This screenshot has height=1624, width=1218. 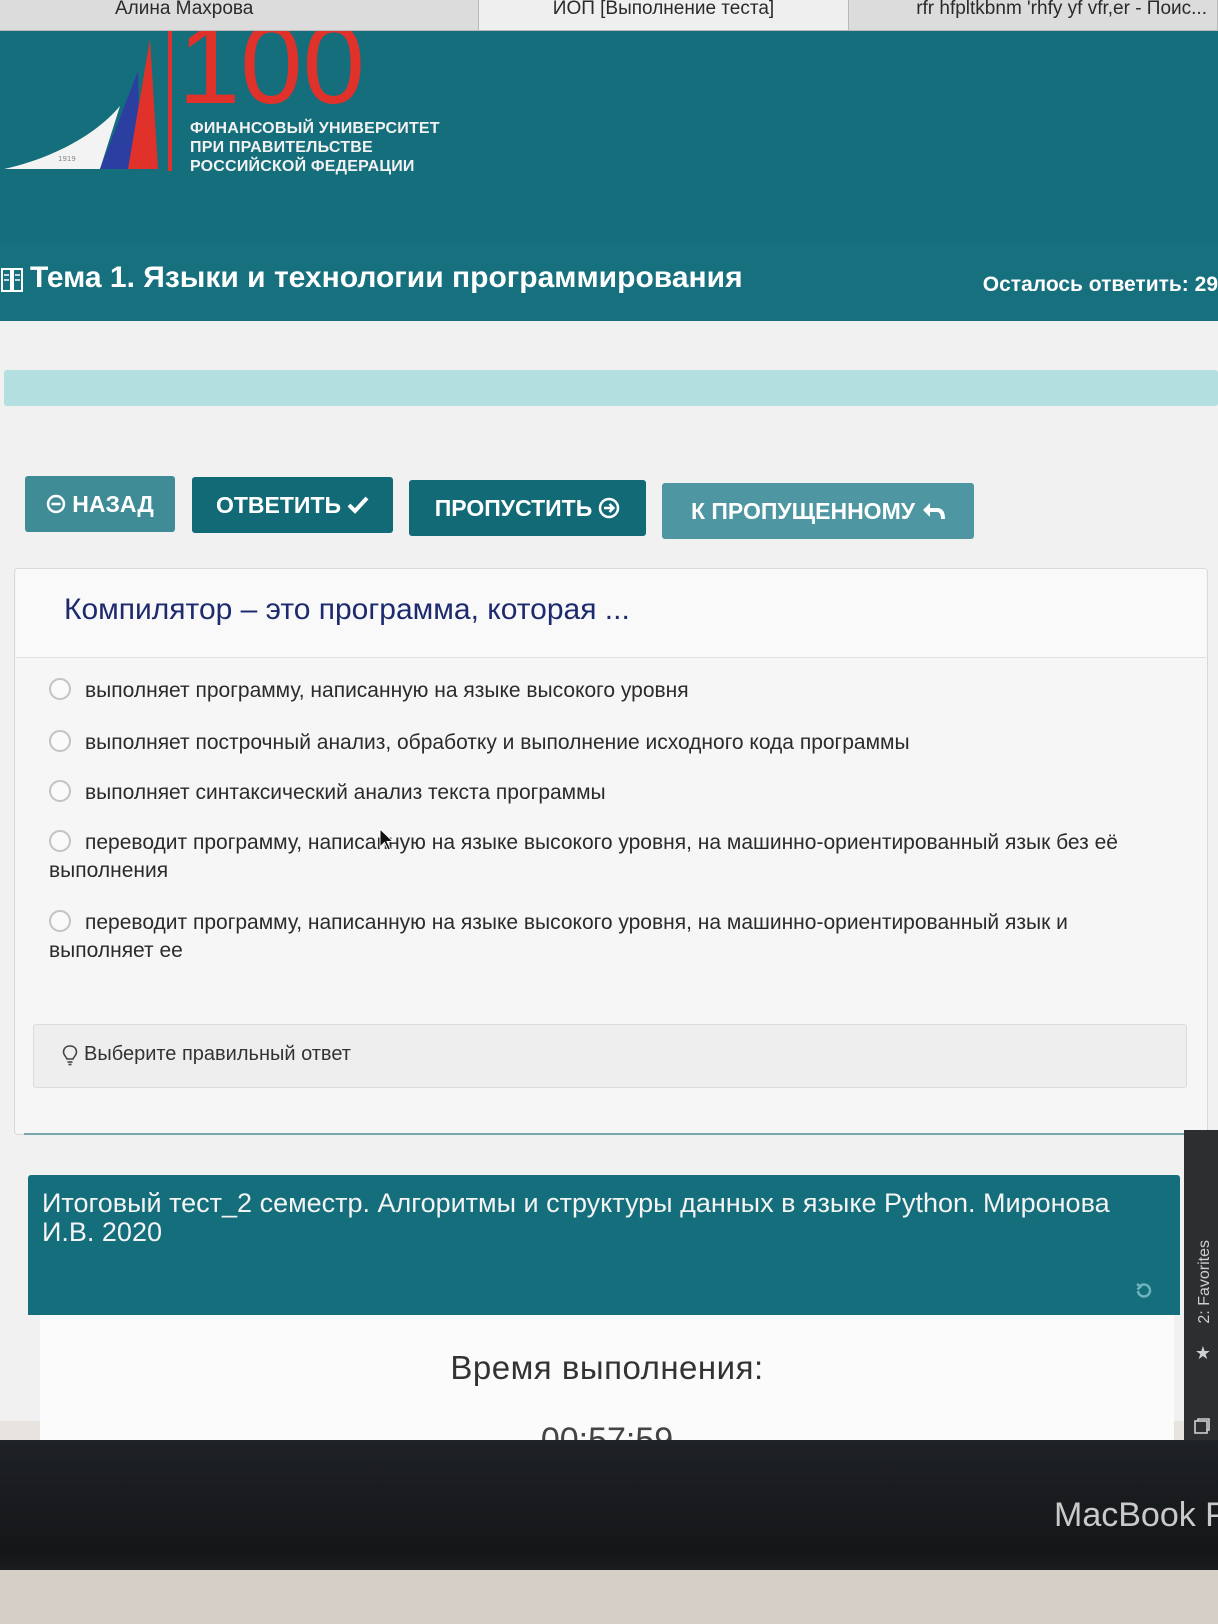 I want to click on back-button: НАЗАД, so click(x=100, y=504).